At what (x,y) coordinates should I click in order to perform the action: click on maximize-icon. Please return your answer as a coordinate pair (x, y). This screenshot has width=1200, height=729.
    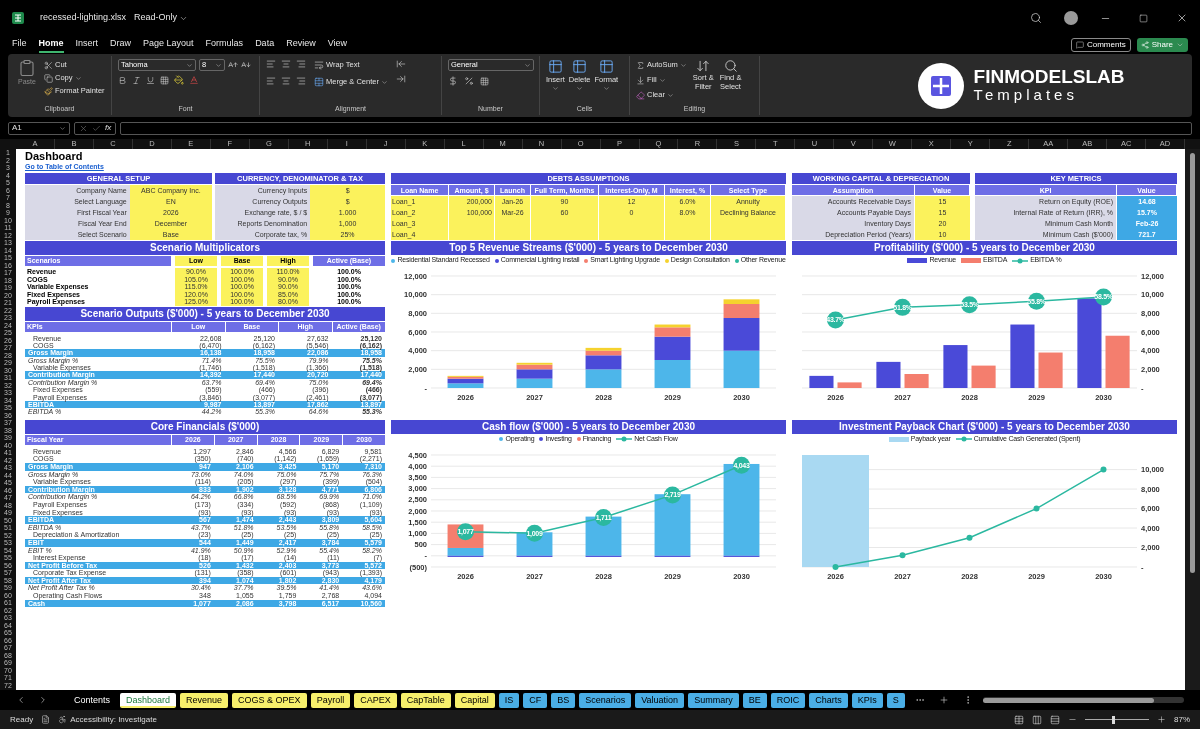
    Looking at the image, I should click on (1143, 18).